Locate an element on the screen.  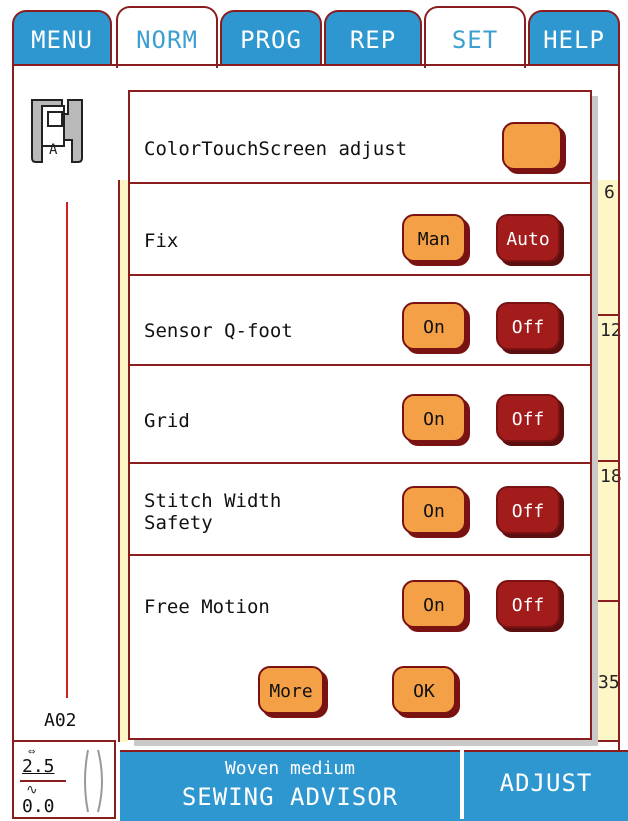
right-number: 6 is located at coordinates (609, 192).